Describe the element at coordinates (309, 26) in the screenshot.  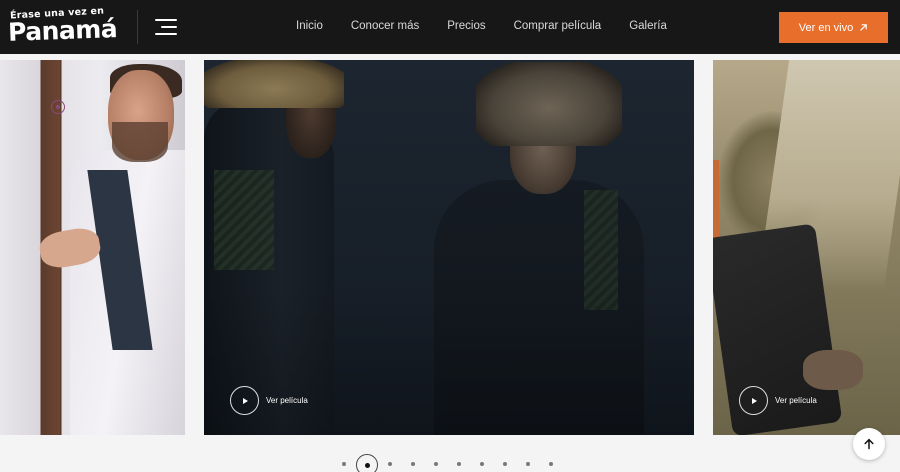
I see `nav-item-inicio: Inicio` at that location.